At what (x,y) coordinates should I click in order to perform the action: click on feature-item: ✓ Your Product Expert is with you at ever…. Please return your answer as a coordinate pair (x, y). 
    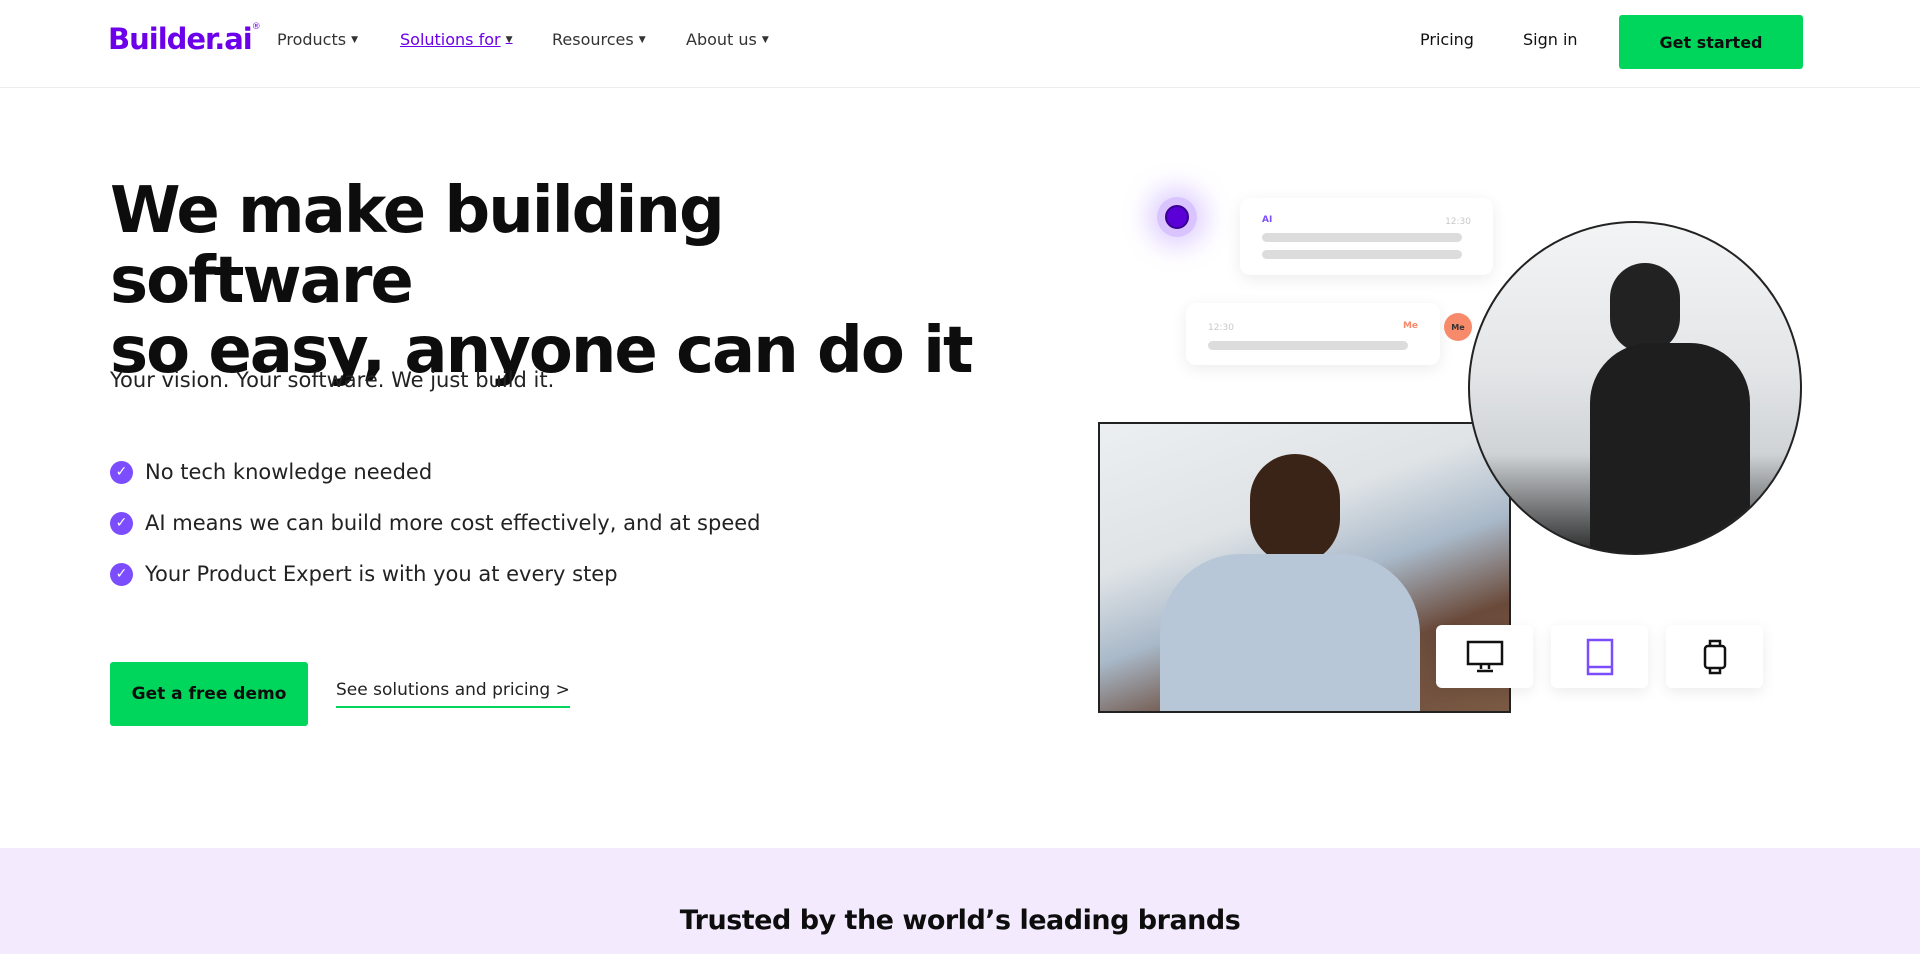
    Looking at the image, I should click on (364, 574).